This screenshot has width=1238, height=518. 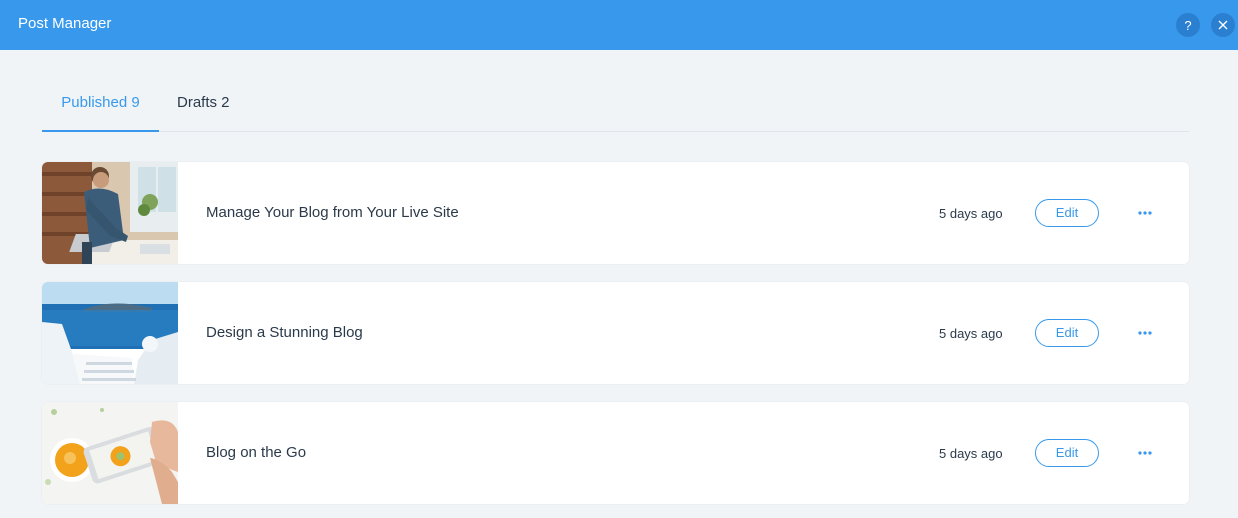 I want to click on man-with-laptop-image, so click(x=110, y=213).